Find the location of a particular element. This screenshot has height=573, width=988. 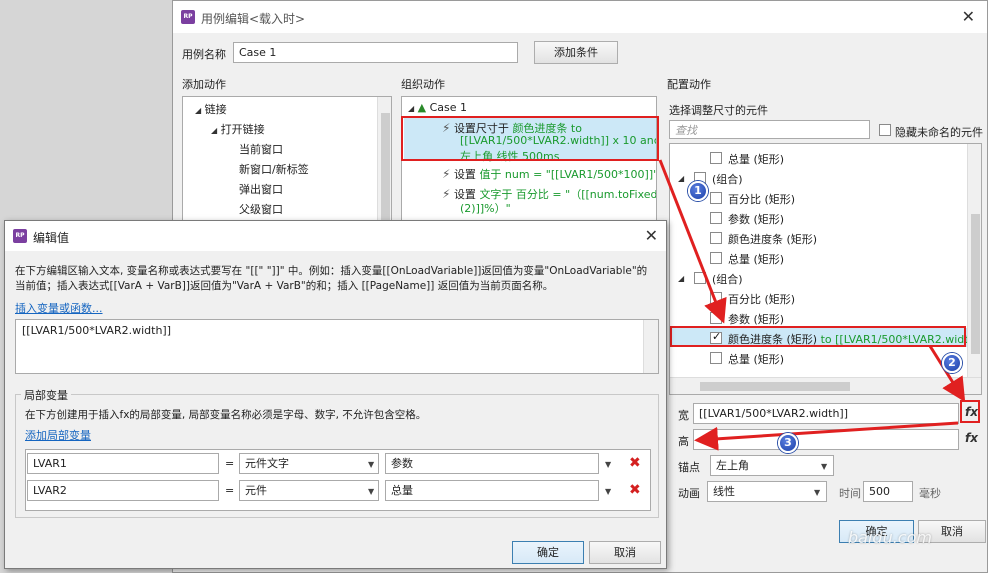

annotation-badge-3: 3 is located at coordinates (788, 443).